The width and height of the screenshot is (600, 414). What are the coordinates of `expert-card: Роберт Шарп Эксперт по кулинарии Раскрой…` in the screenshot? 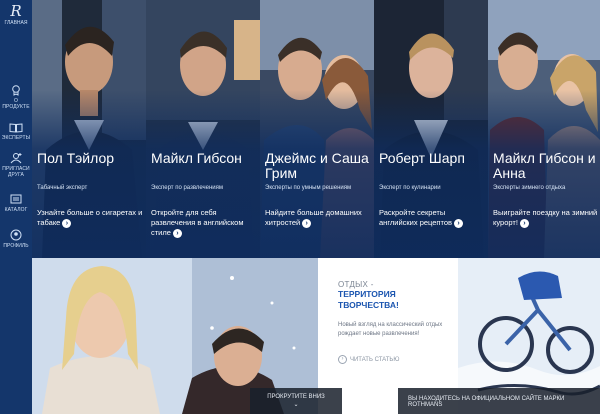 It's located at (431, 129).